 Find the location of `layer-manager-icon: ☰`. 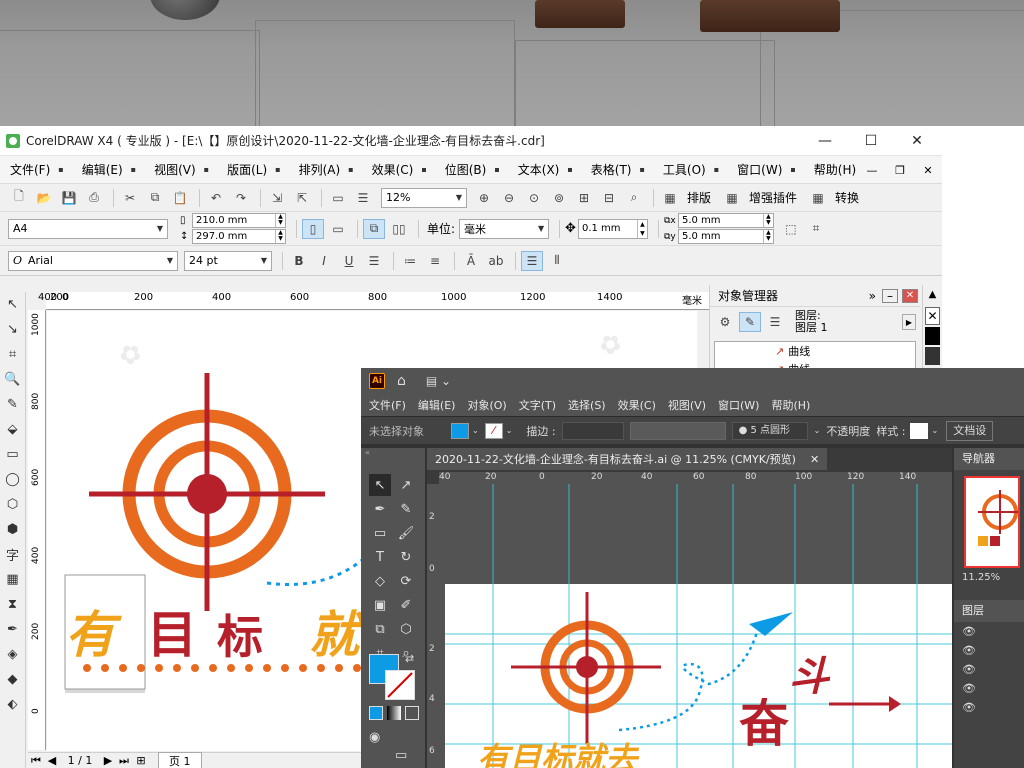

layer-manager-icon: ☰ is located at coordinates (775, 322).